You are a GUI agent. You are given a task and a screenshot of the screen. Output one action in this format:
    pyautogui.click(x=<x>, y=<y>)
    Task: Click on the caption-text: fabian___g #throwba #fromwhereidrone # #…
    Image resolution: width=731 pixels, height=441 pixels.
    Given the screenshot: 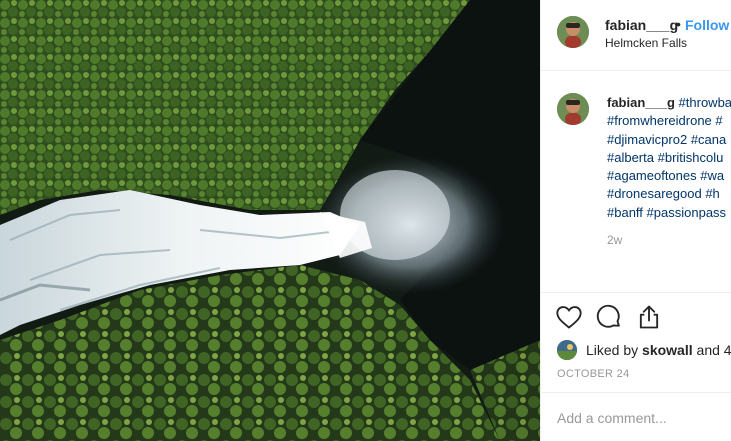 What is the action you would take?
    pyautogui.click(x=669, y=158)
    